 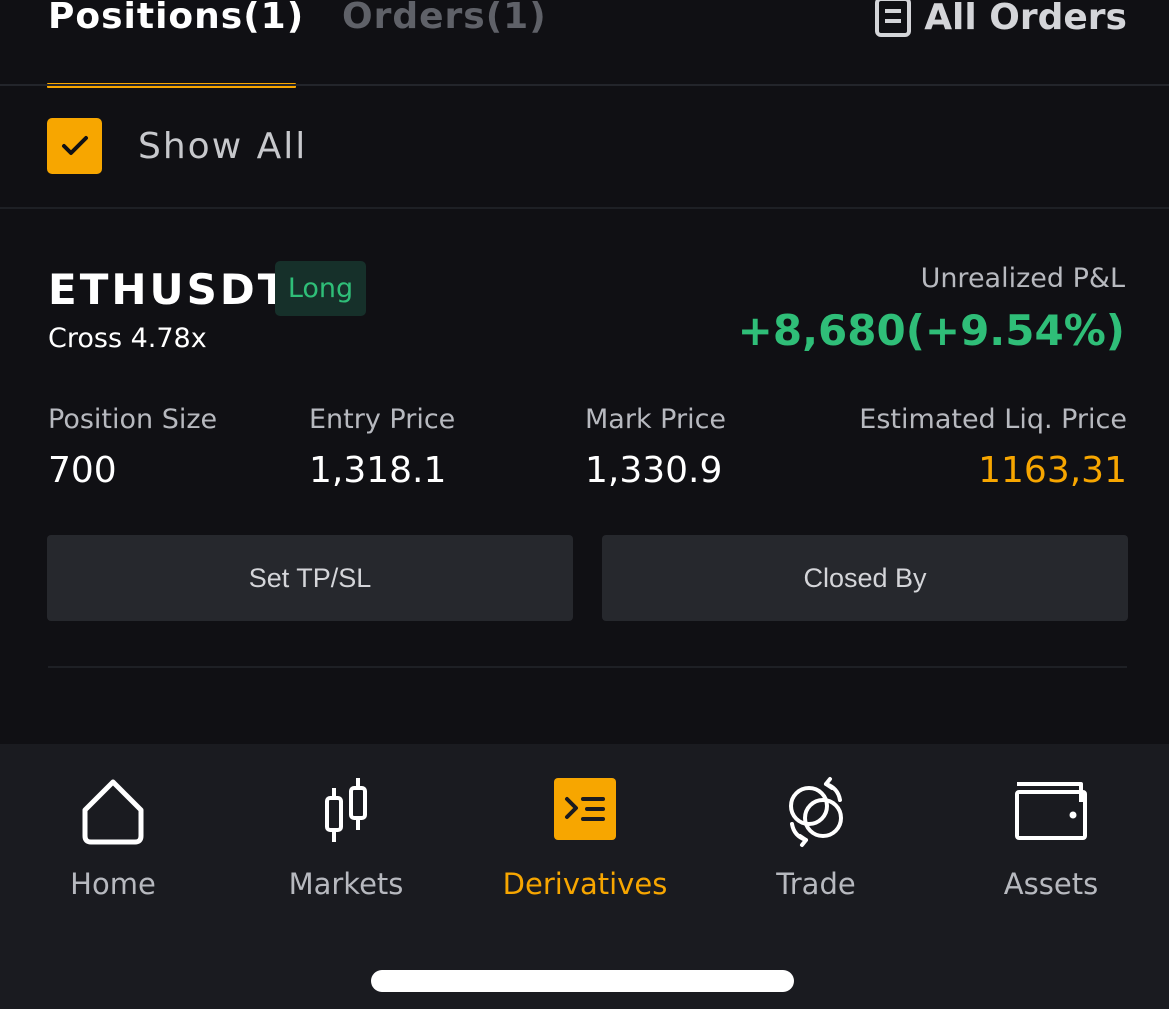 I want to click on closed-by-button: Closed By, so click(x=865, y=578).